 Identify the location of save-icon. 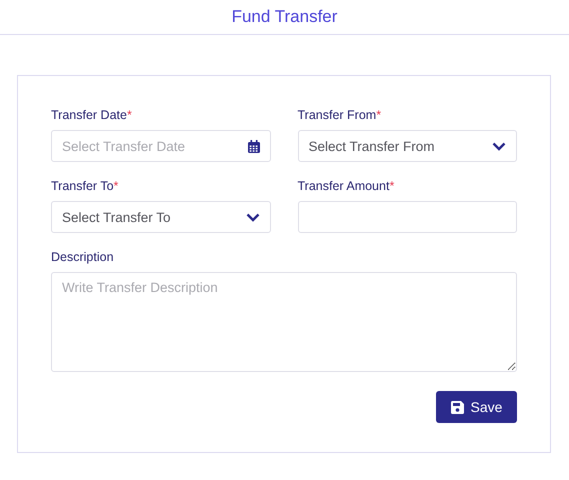
(457, 407).